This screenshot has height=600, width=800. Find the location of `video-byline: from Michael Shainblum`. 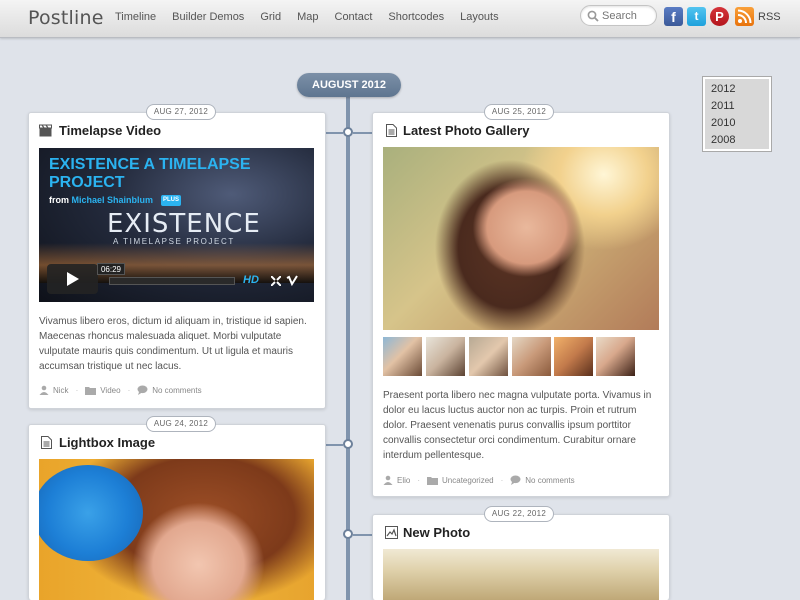

video-byline: from Michael Shainblum is located at coordinates (101, 200).